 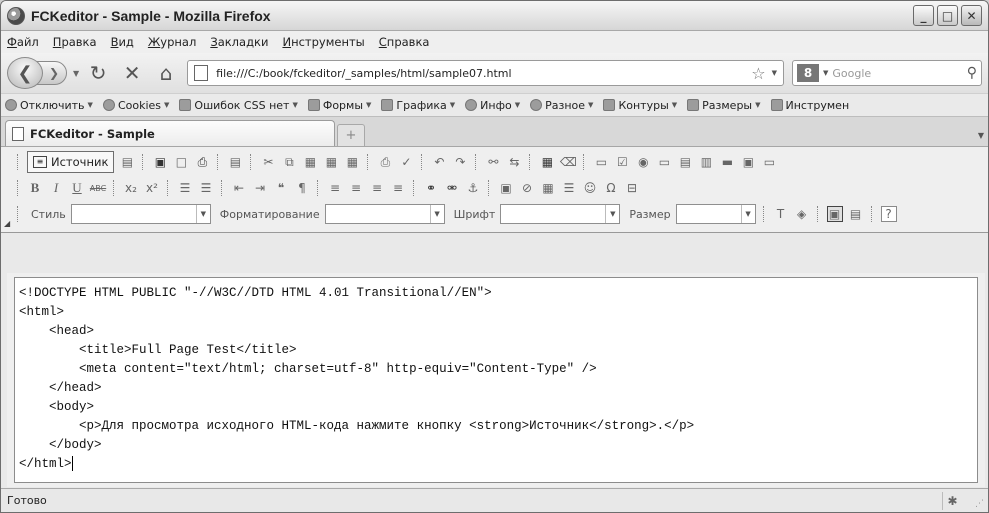 I want to click on flash-icon: ⊘, so click(x=527, y=188).